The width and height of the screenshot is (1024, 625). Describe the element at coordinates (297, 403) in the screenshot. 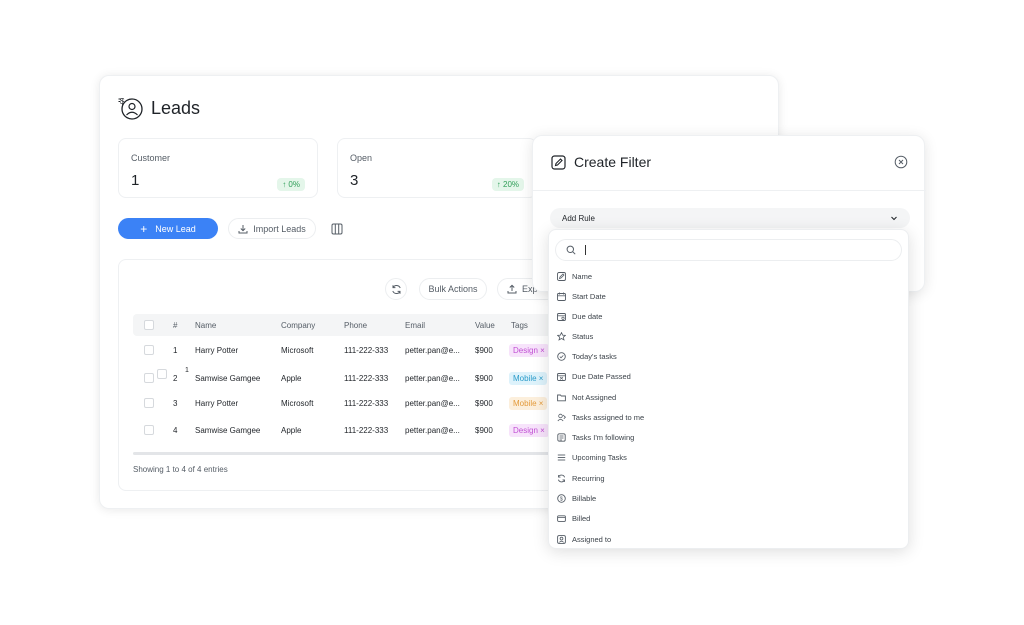

I see `row-company: Microsoft` at that location.